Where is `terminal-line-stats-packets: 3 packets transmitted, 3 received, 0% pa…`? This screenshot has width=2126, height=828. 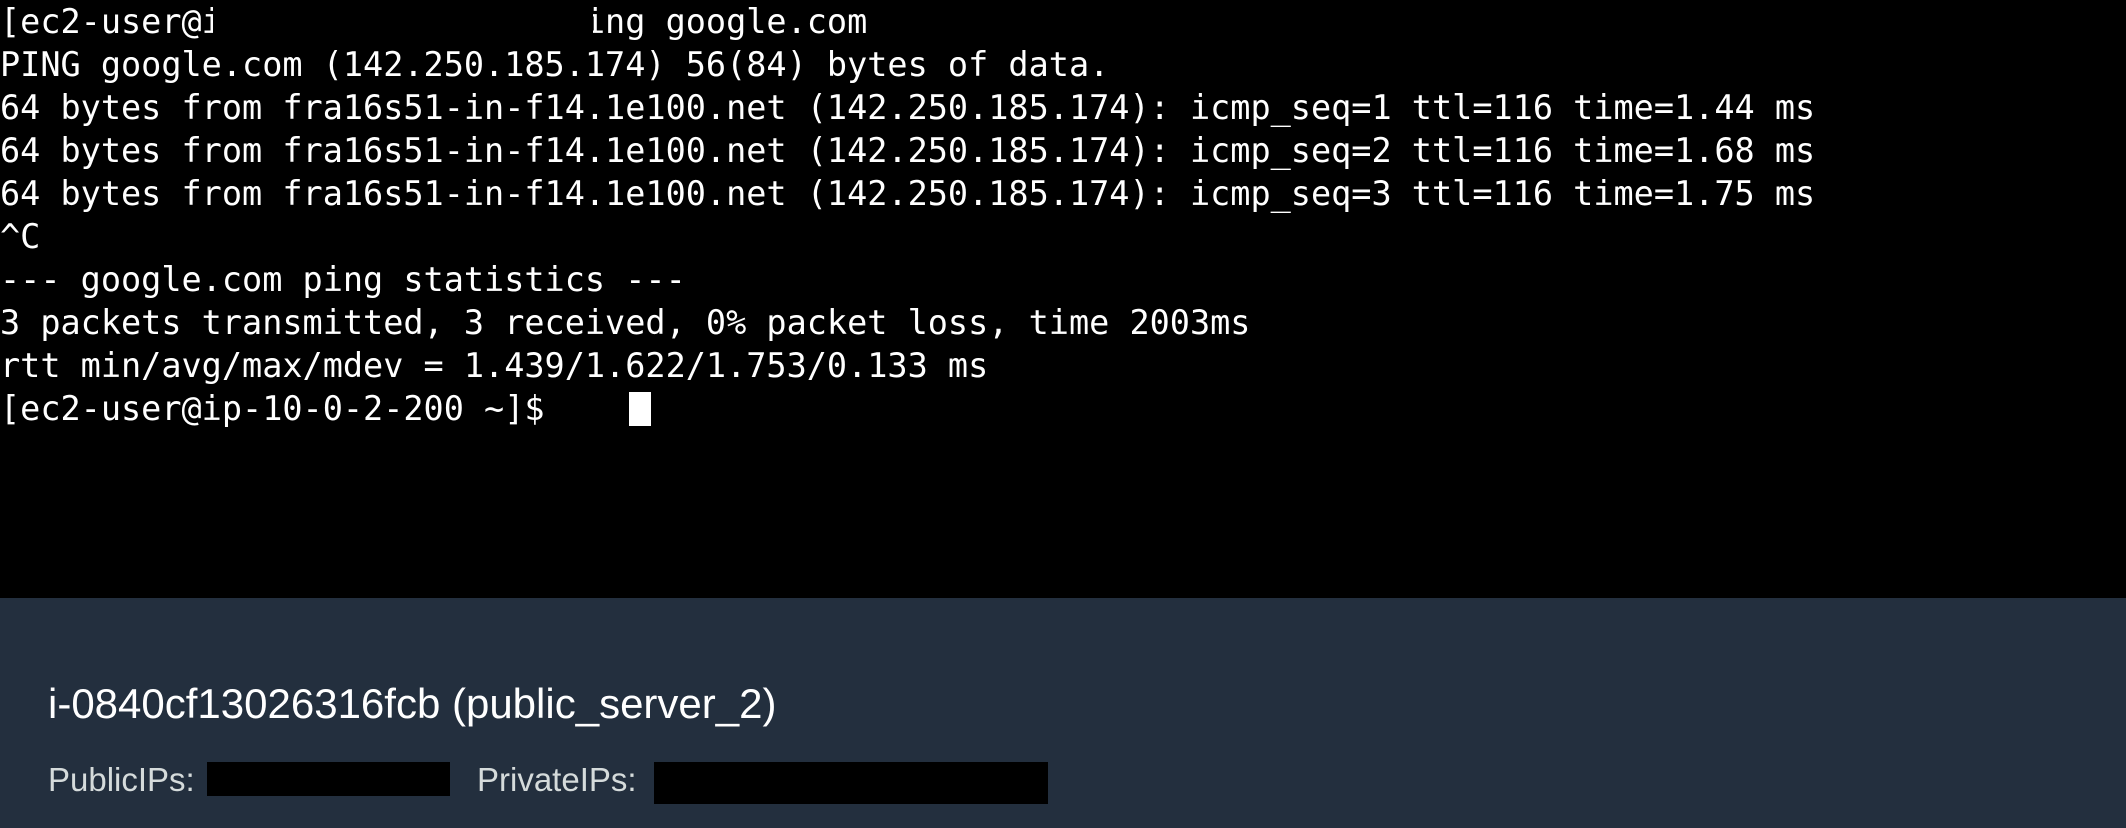 terminal-line-stats-packets: 3 packets transmitted, 3 received, 0% pa… is located at coordinates (625, 322).